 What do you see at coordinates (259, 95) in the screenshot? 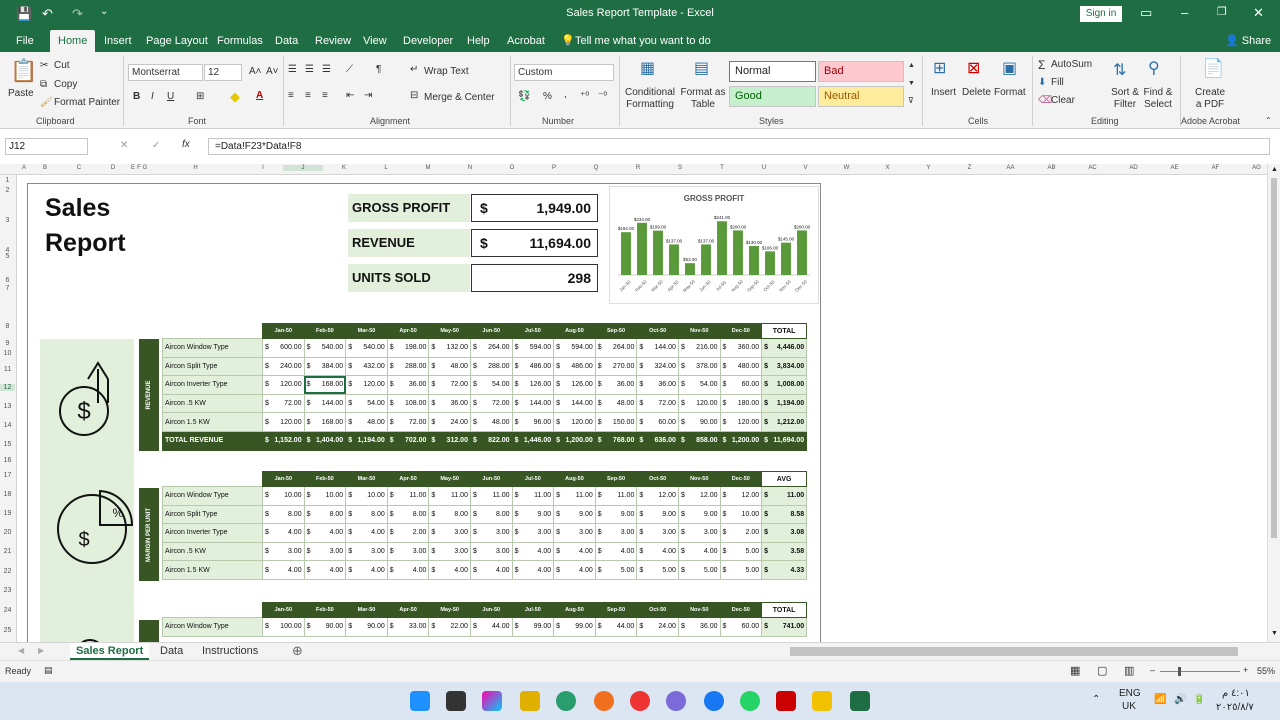
I see `font-color-icon: A` at bounding box center [259, 95].